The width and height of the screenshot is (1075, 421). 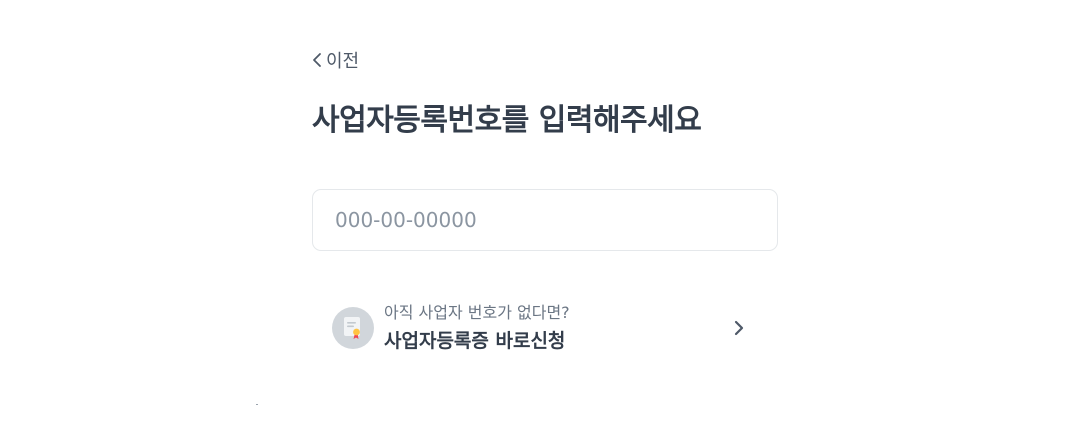 I want to click on business-number-input, so click(x=545, y=220).